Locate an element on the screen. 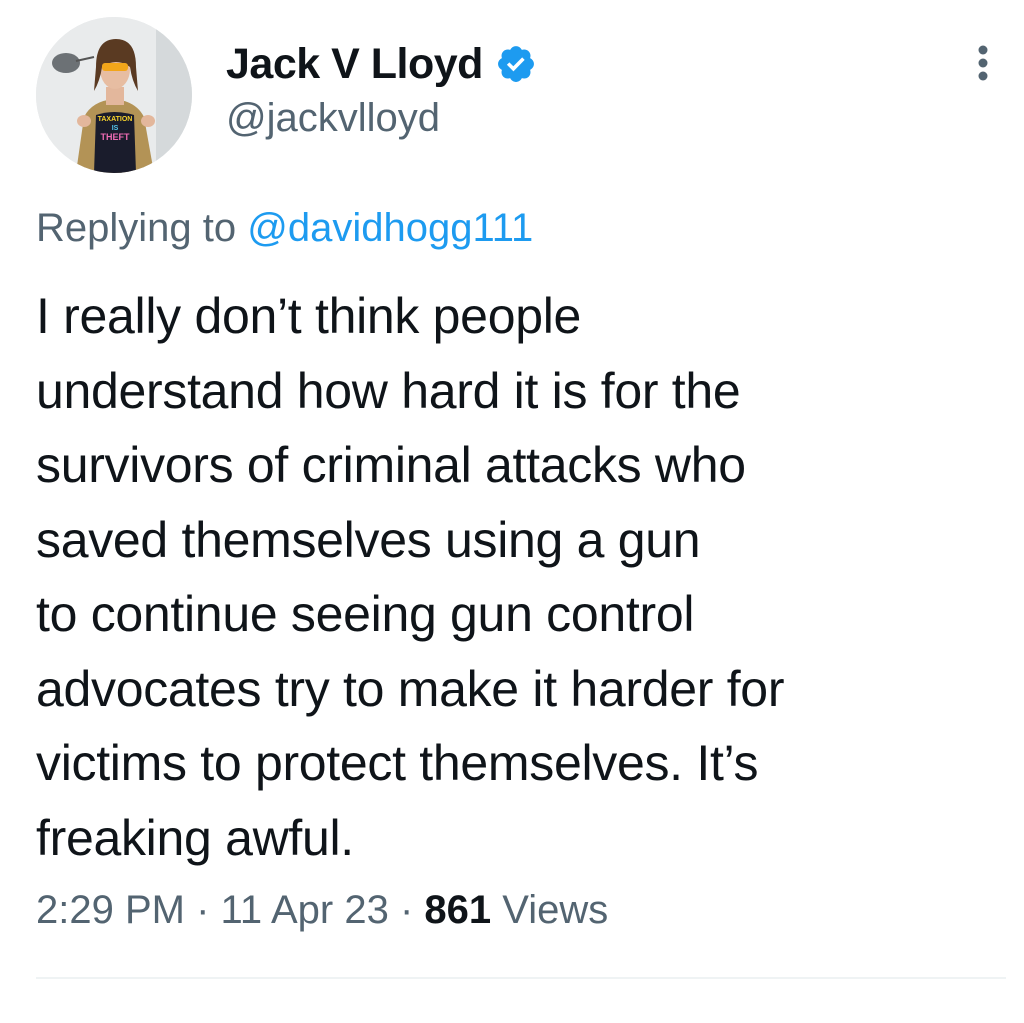 The width and height of the screenshot is (1024, 1023). author-display-name: Jack V Lloyd is located at coordinates (354, 64).